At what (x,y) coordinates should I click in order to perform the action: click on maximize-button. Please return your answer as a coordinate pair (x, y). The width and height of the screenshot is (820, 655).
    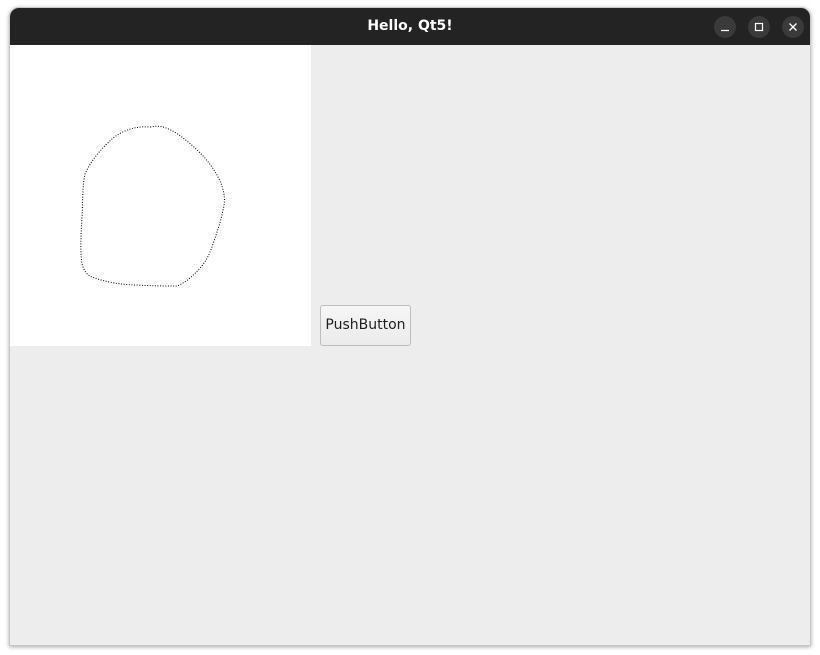
    Looking at the image, I should click on (759, 27).